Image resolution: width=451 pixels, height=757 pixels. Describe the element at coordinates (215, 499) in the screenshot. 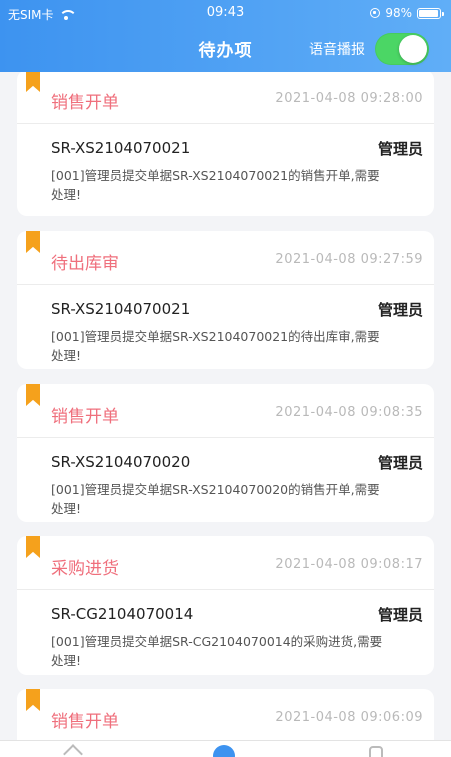

I see `task-description: [001]管理员提交单据SR-XS2104070020的销售开单,需要处理!` at that location.